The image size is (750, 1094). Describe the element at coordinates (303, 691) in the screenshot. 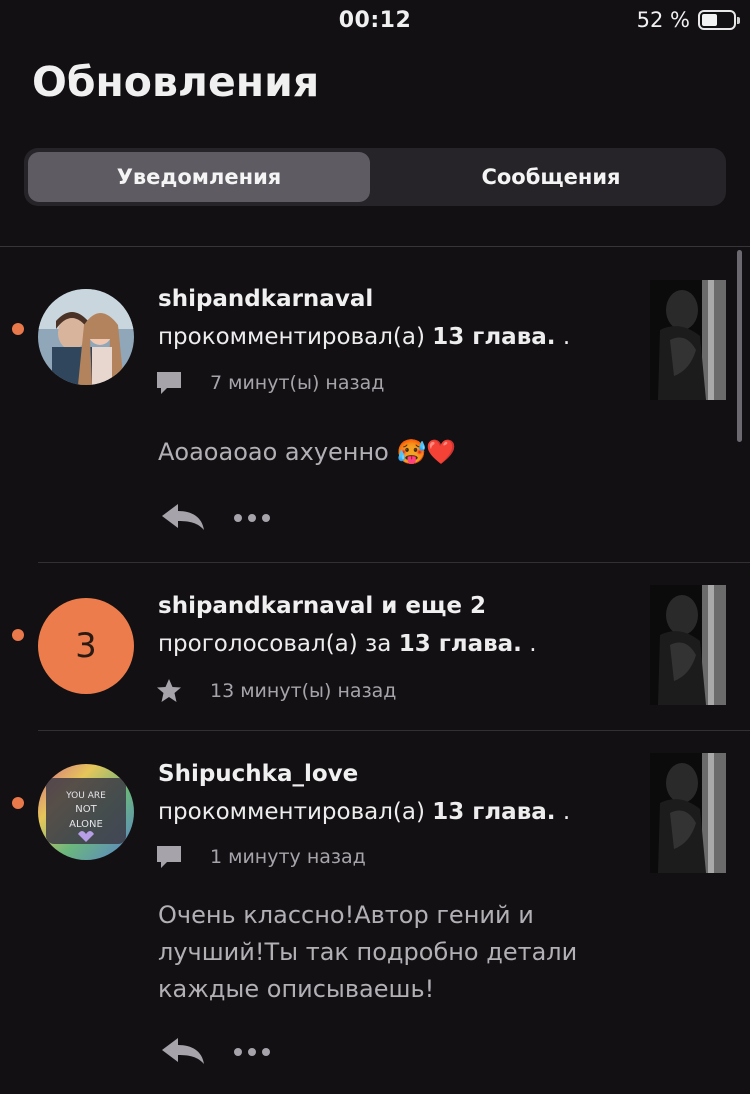

I see `notification-time: 13 минут(ы) назад` at that location.